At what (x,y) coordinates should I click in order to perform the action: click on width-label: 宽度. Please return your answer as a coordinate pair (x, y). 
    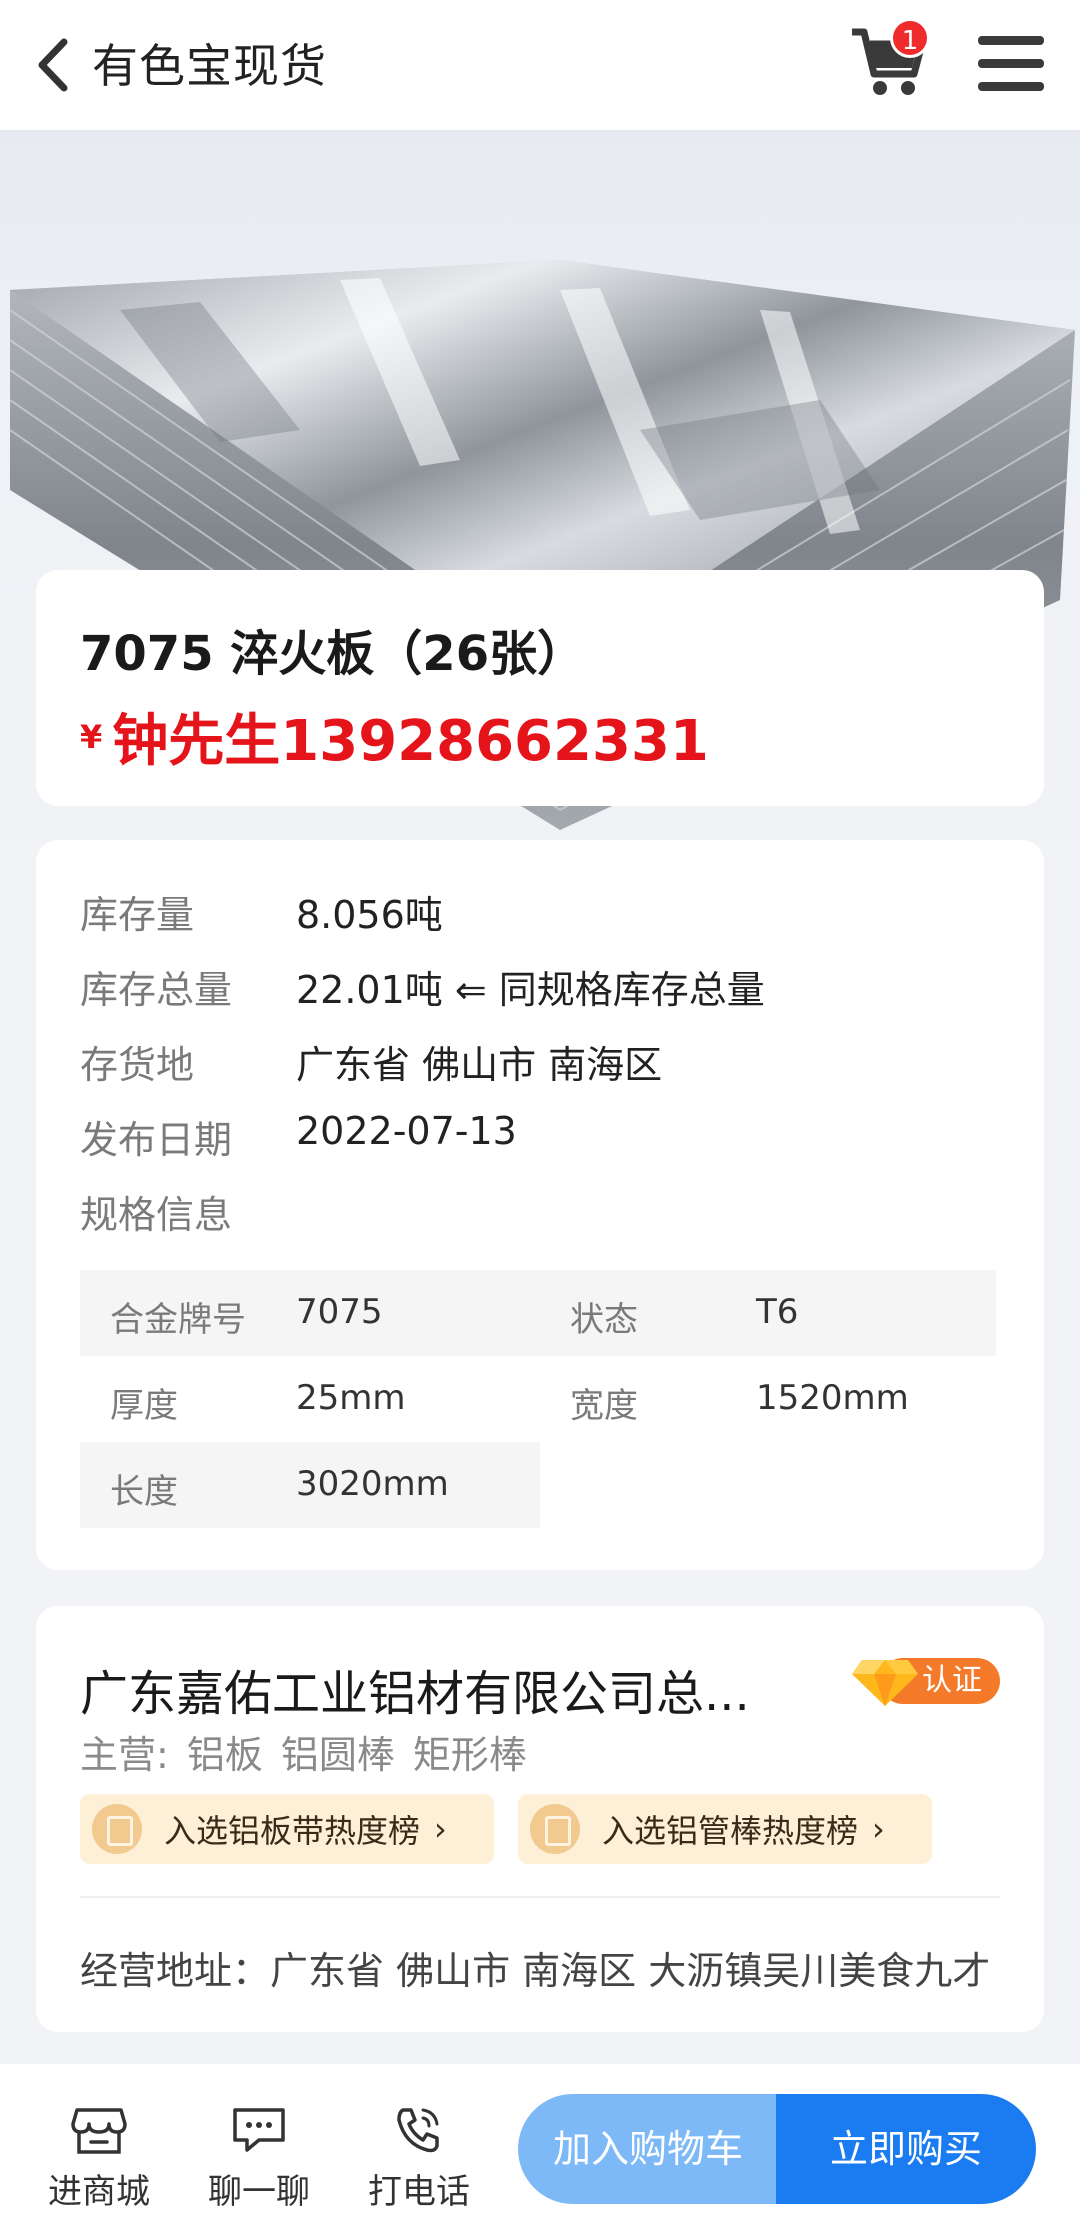
    Looking at the image, I should click on (604, 1406).